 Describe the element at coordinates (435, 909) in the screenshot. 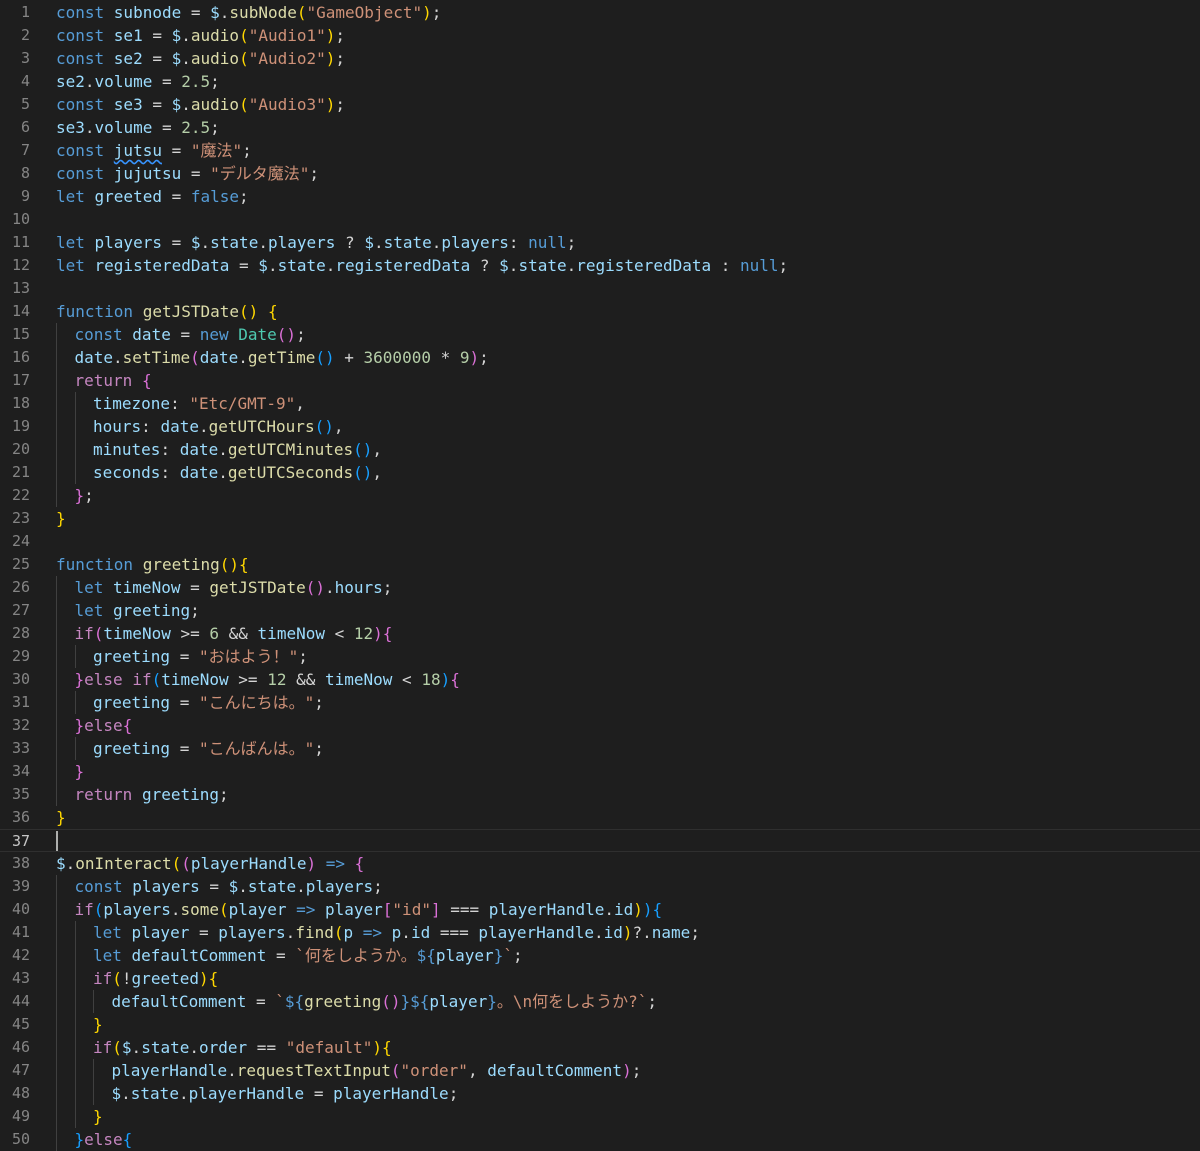

I see `code-token: ]` at that location.